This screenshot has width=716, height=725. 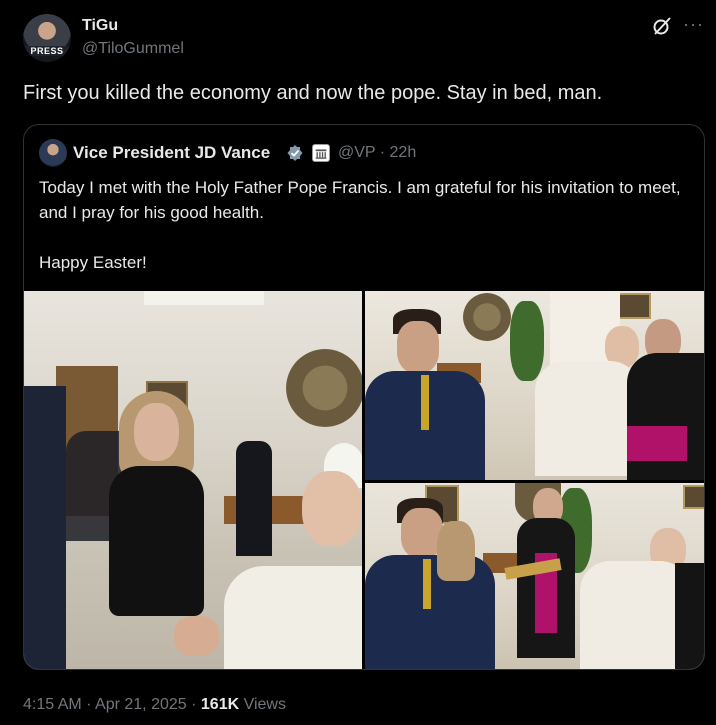 I want to click on vance-face, so click(x=418, y=347).